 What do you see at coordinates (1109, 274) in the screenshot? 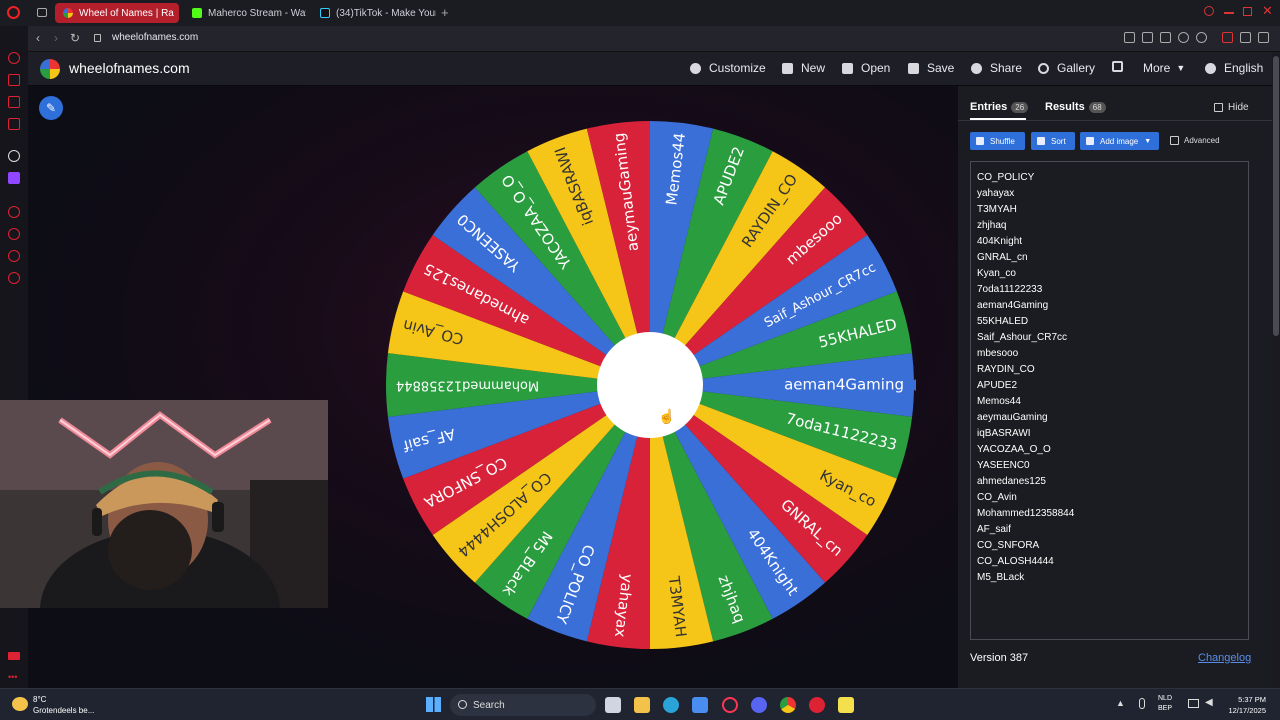
I see `entry-line: Kyan_co` at bounding box center [1109, 274].